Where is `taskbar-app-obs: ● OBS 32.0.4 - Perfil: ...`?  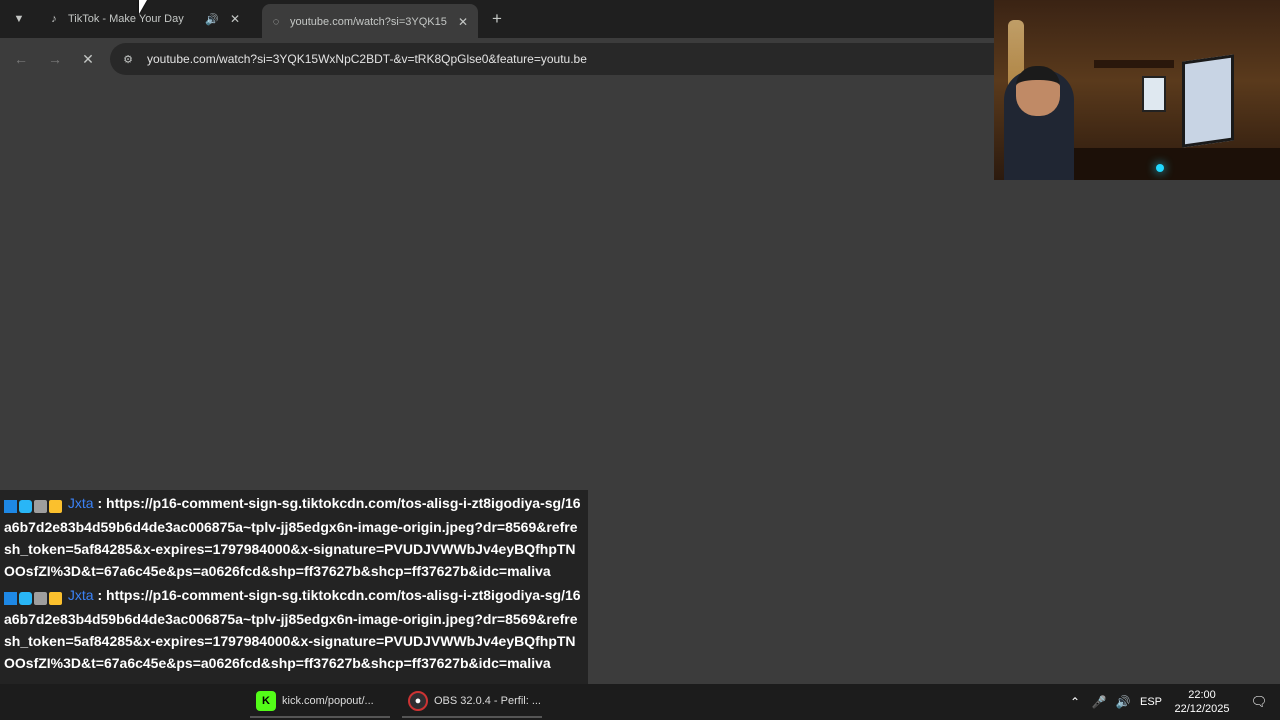
taskbar-app-obs: ● OBS 32.0.4 - Perfil: ... is located at coordinates (472, 702).